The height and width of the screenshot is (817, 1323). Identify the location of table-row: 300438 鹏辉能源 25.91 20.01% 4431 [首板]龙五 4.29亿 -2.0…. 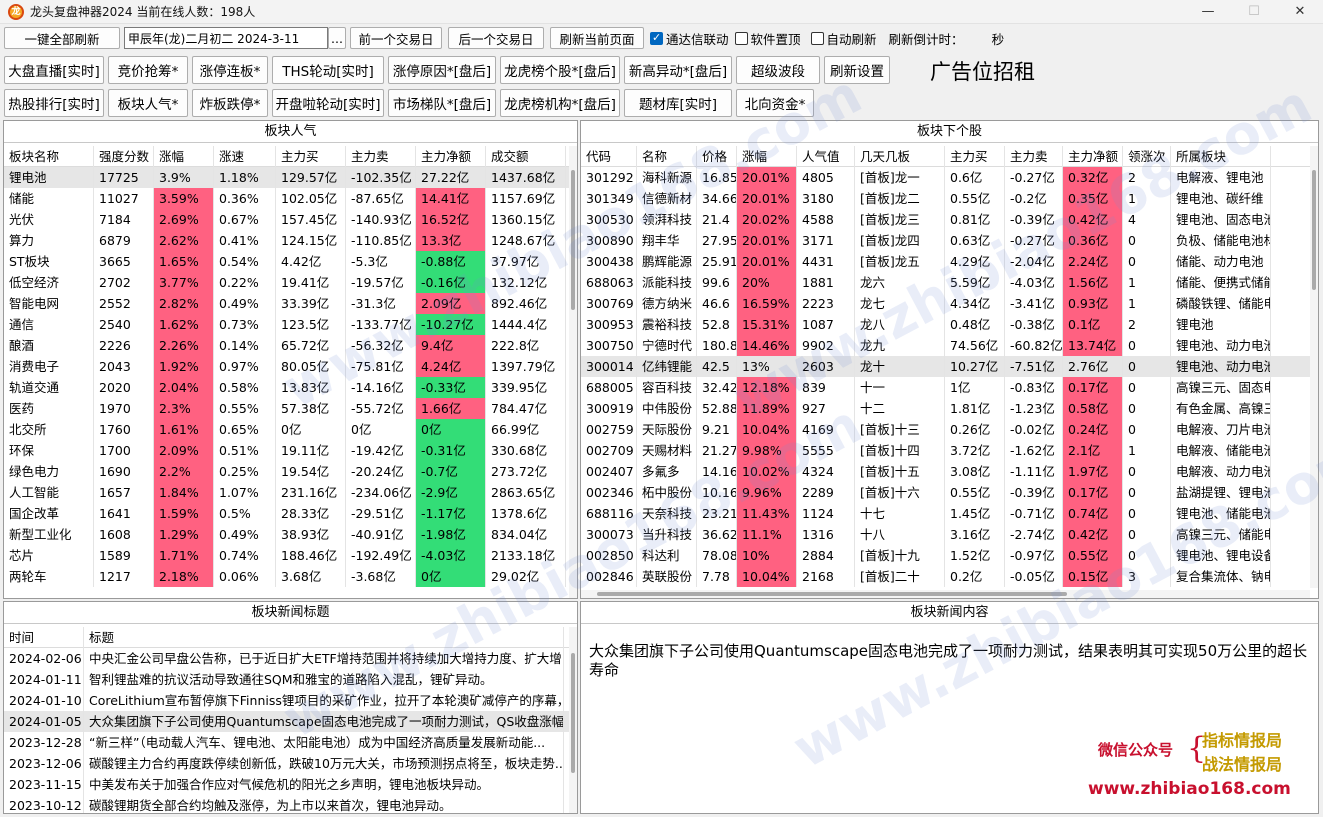
(949, 261).